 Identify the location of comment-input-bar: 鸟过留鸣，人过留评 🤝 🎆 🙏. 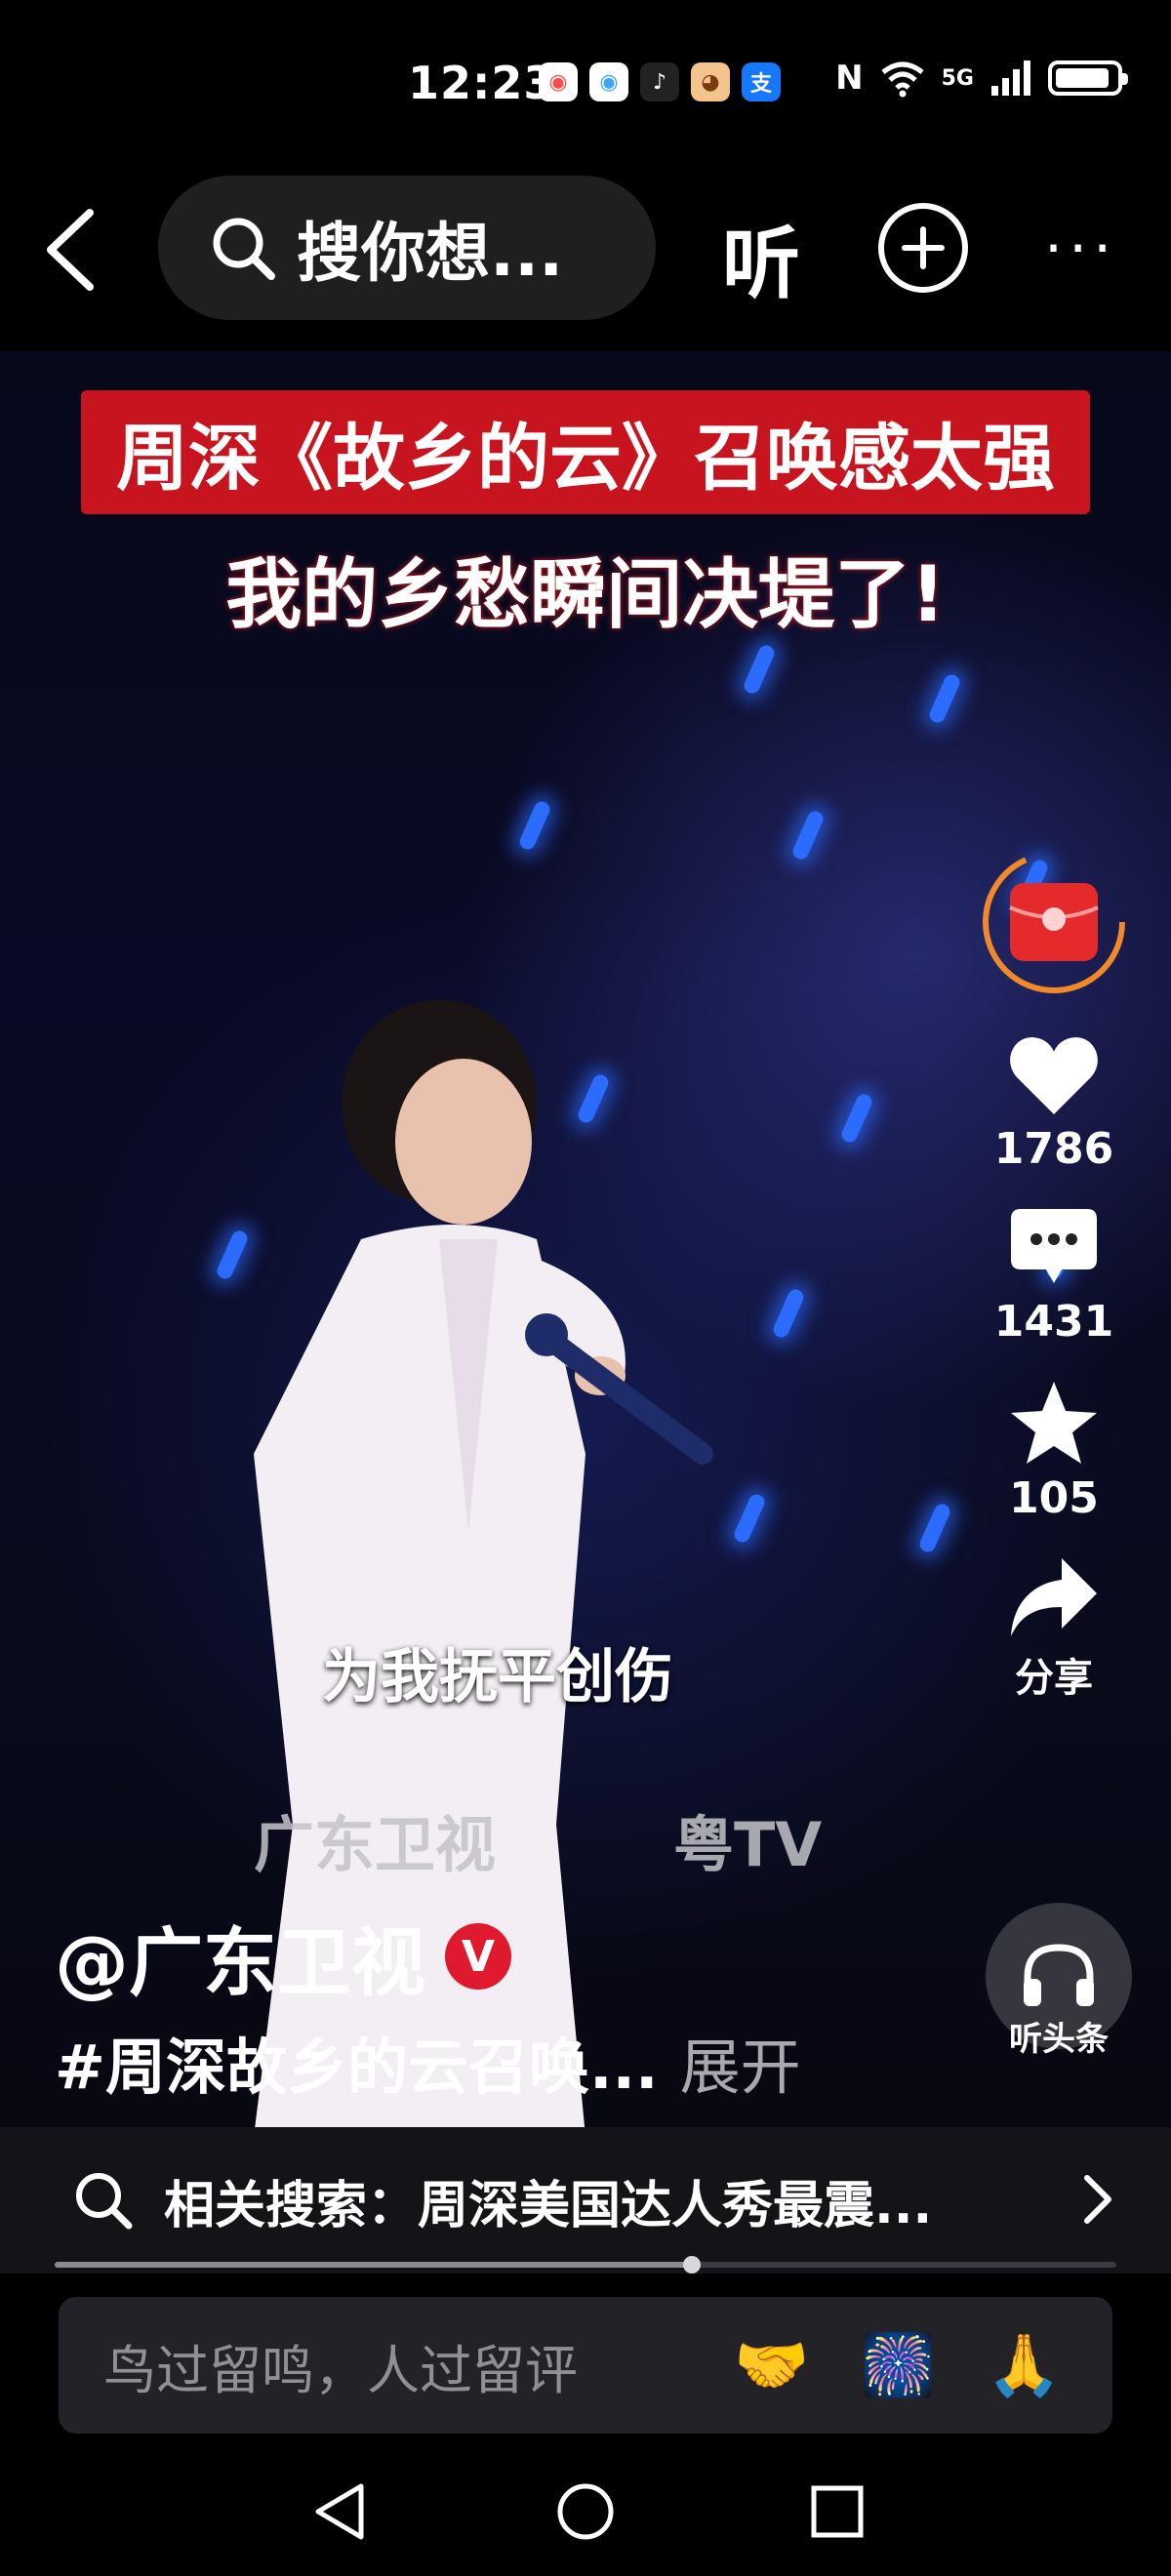
(585, 2365).